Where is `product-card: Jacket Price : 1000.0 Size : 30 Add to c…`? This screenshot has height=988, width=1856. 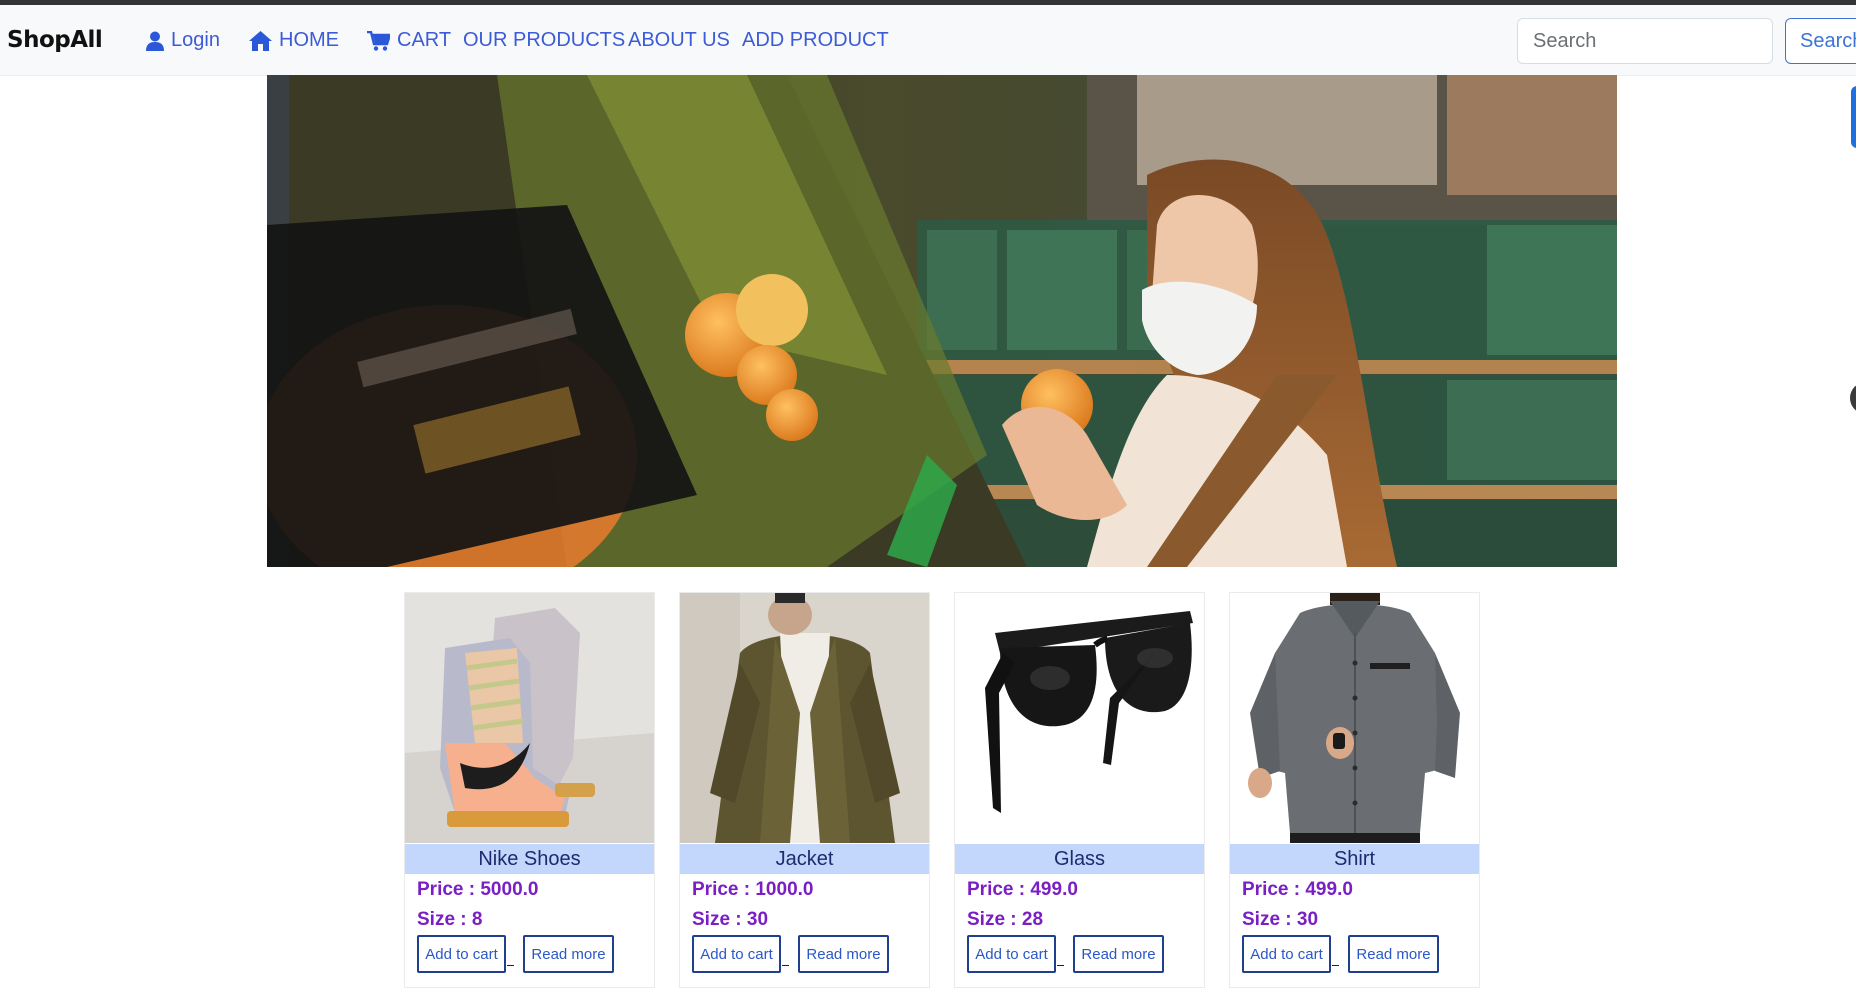 product-card: Jacket Price : 1000.0 Size : 30 Add to c… is located at coordinates (804, 790).